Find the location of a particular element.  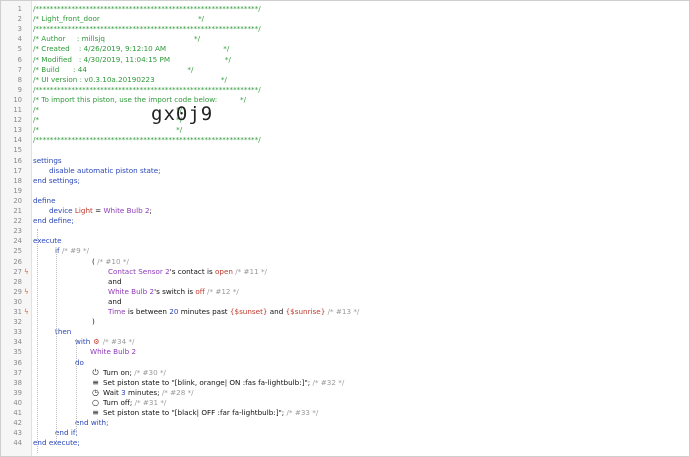

comment-text: /* #28 */ is located at coordinates (177, 392).